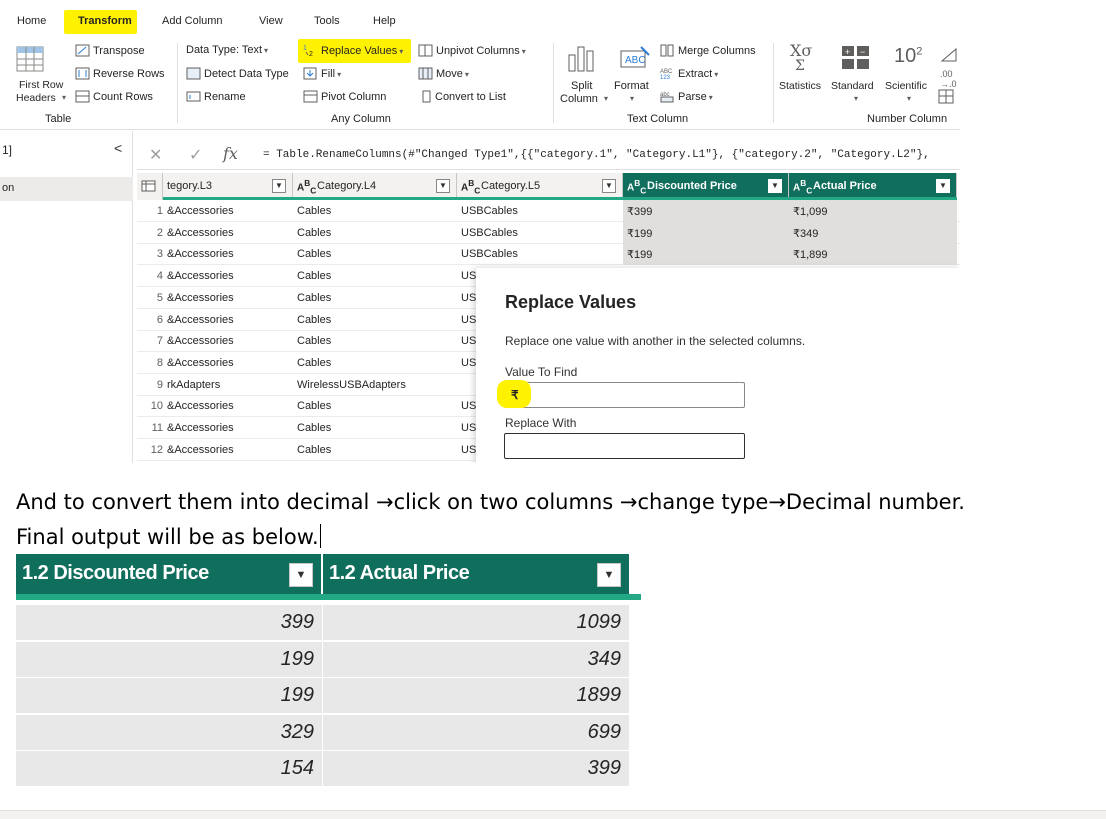 The image size is (1106, 819). What do you see at coordinates (472, 52) in the screenshot?
I see `unpivot-columns-button: Unpivot Columns ▾` at bounding box center [472, 52].